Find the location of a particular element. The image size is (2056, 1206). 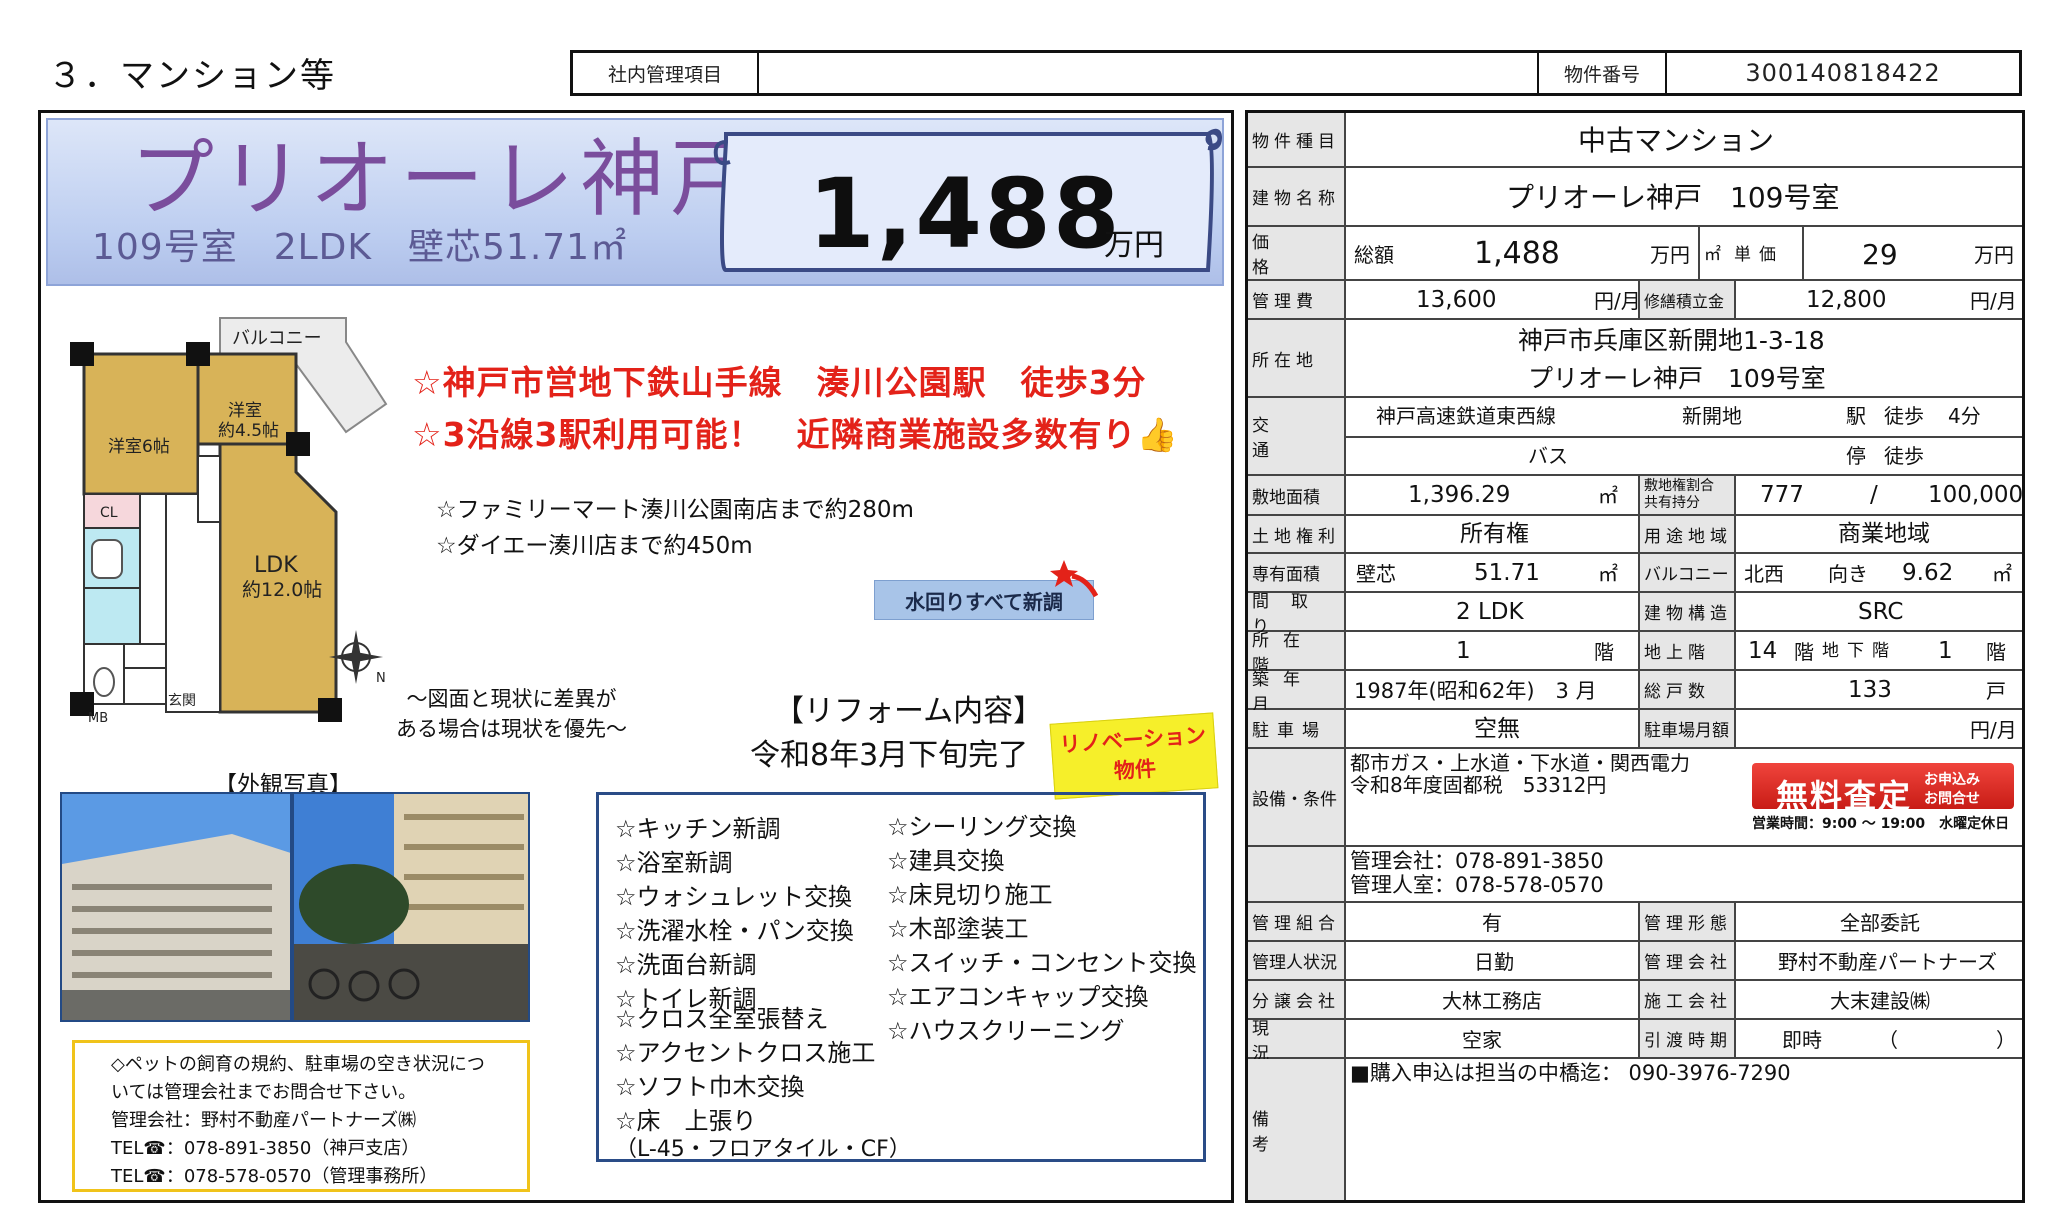

unit-parking-fee: 円/月 is located at coordinates (1993, 730).